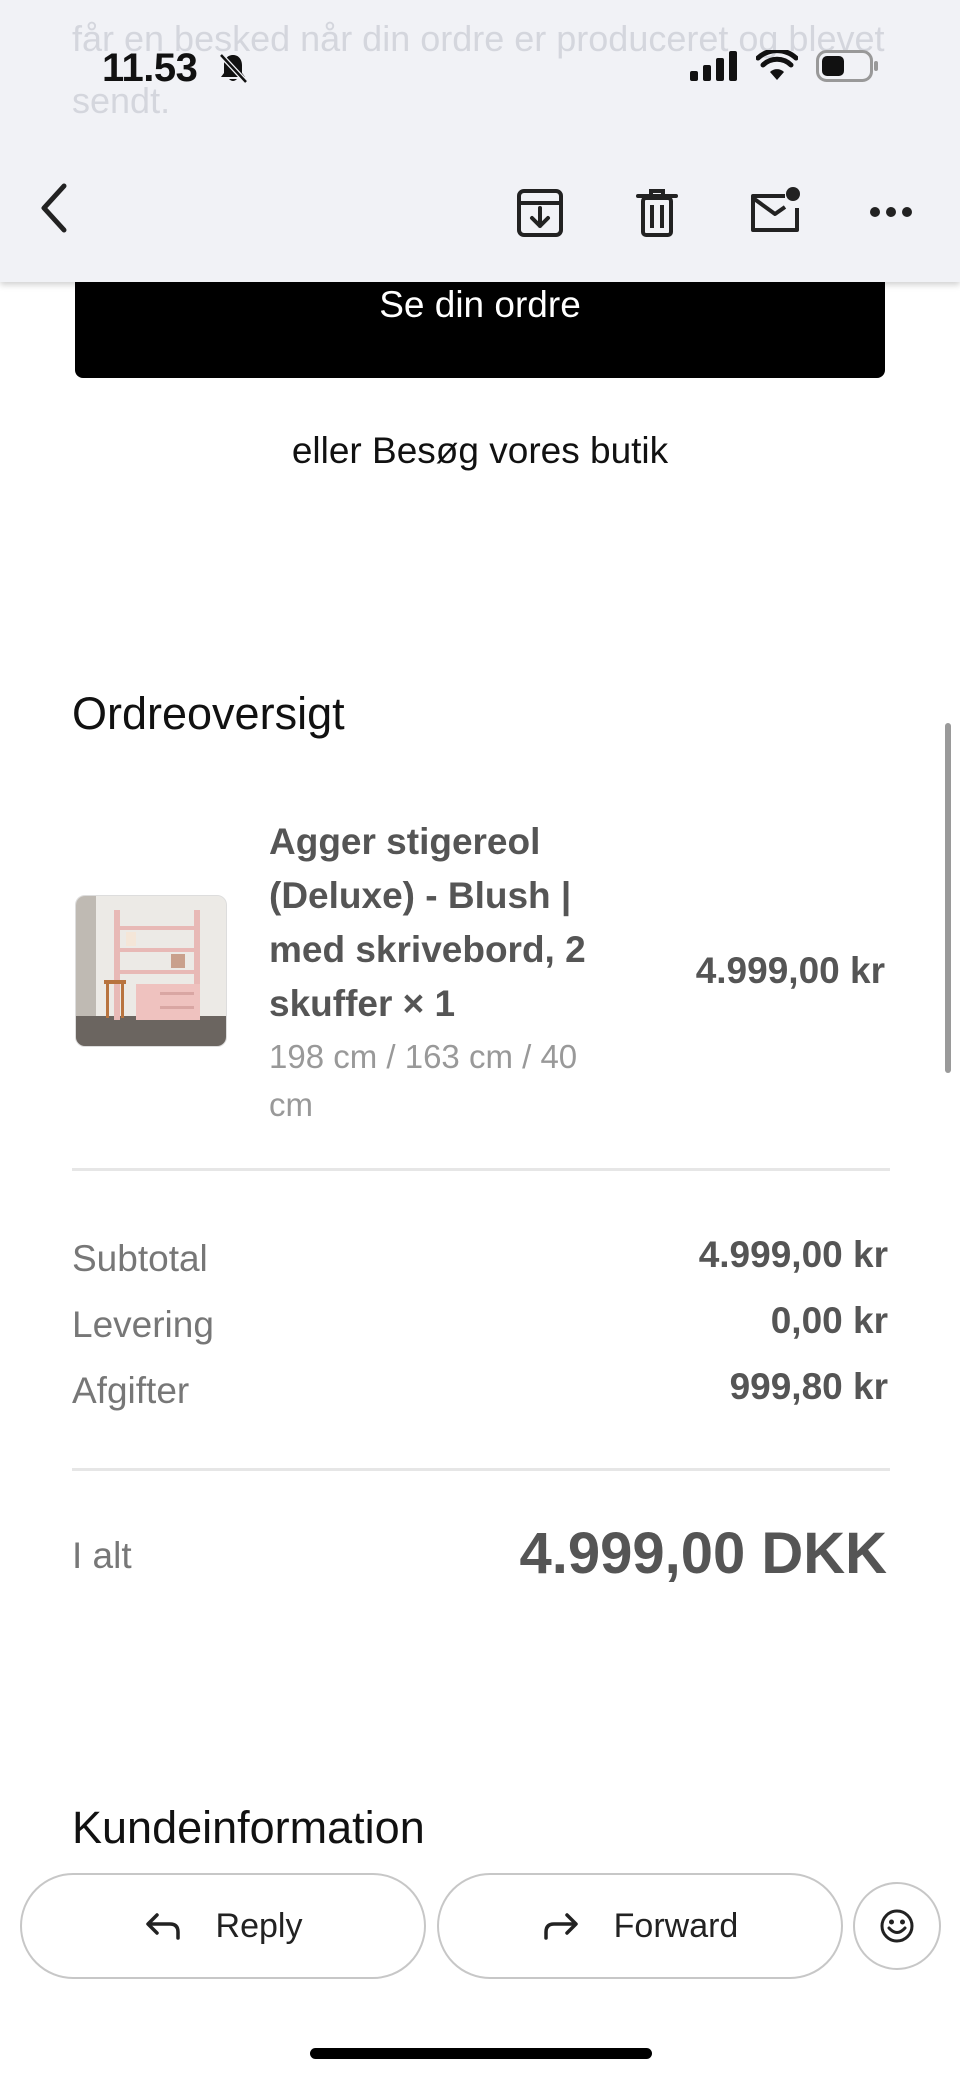  Describe the element at coordinates (657, 213) in the screenshot. I see `trash-icon` at that location.